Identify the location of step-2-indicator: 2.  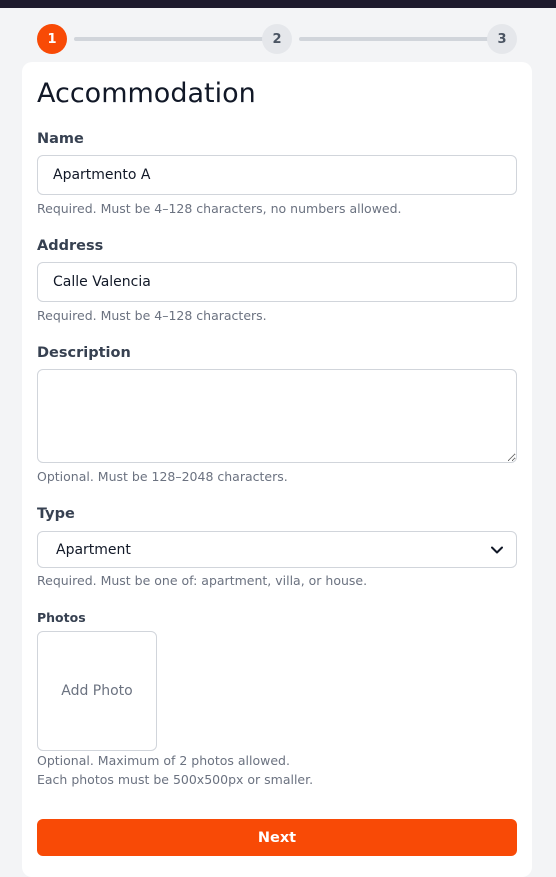
(277, 39).